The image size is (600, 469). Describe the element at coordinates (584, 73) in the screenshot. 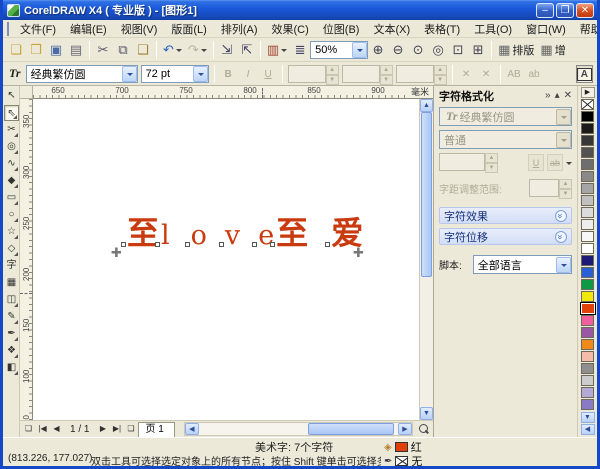

I see `character-formatting-button: A` at that location.